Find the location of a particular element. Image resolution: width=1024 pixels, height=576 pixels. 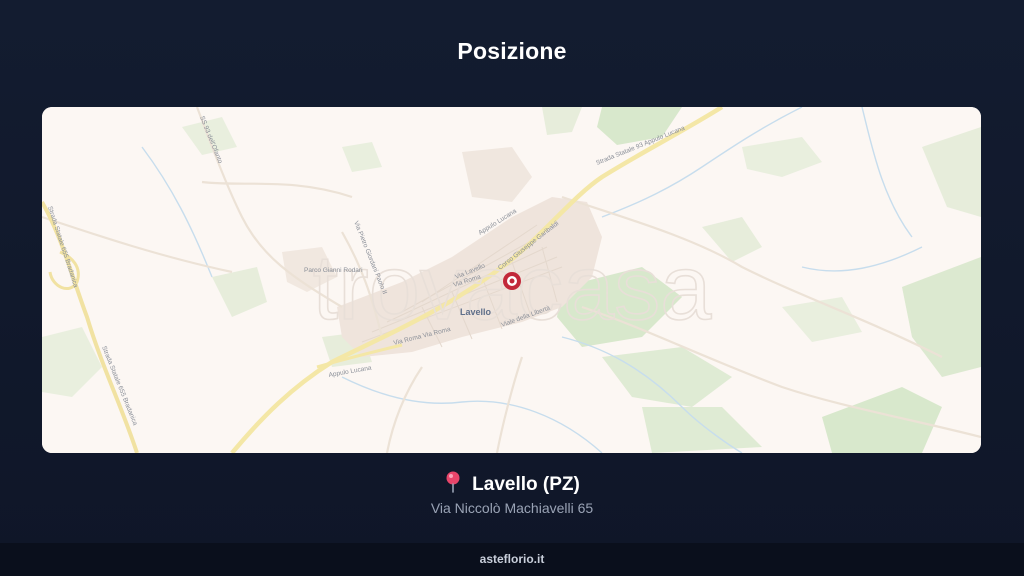

location-address: Via Niccolò Machiavelli 65 is located at coordinates (512, 508).